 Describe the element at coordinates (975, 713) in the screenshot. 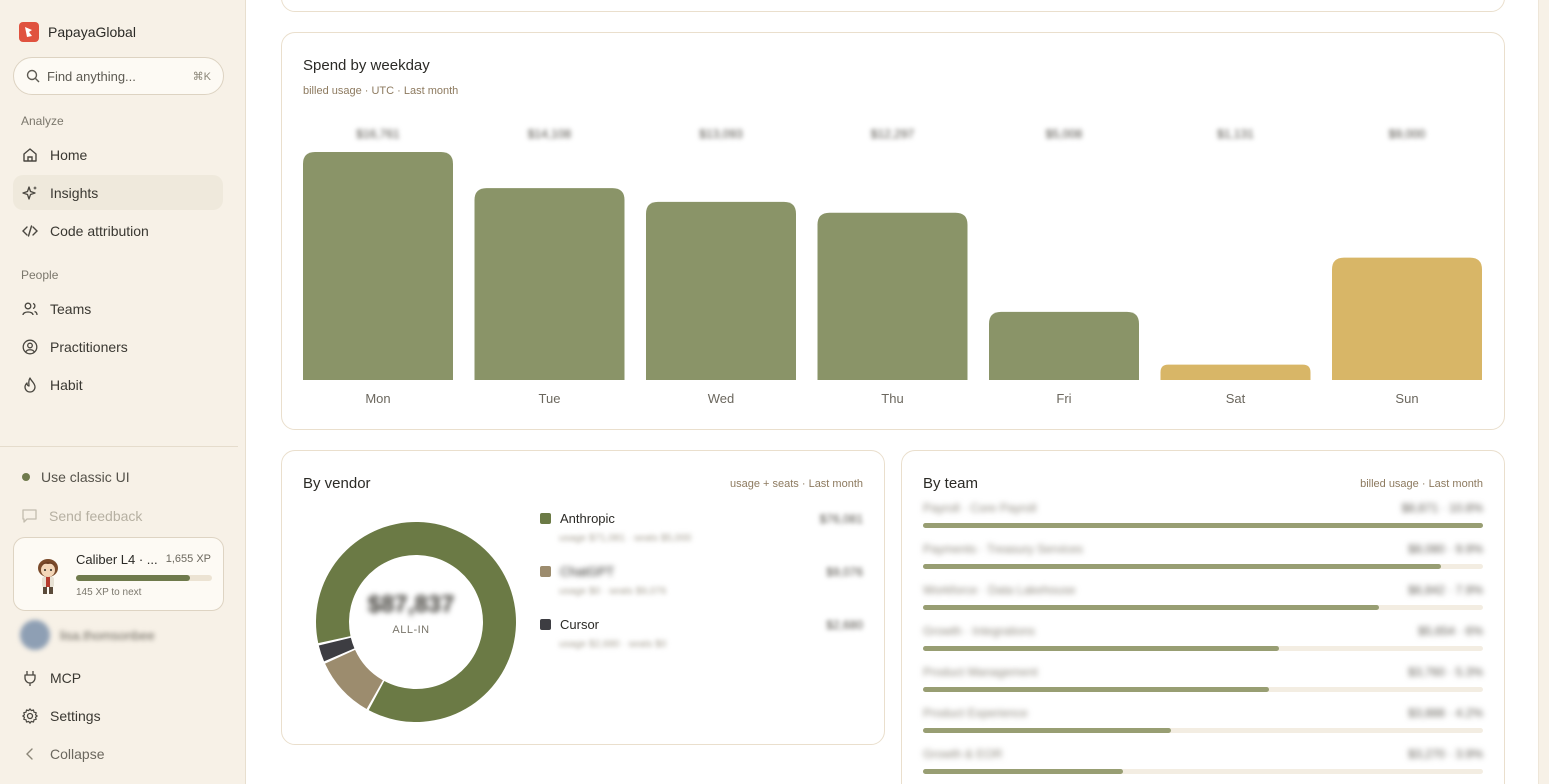

I see `team-name: Product Experience` at that location.